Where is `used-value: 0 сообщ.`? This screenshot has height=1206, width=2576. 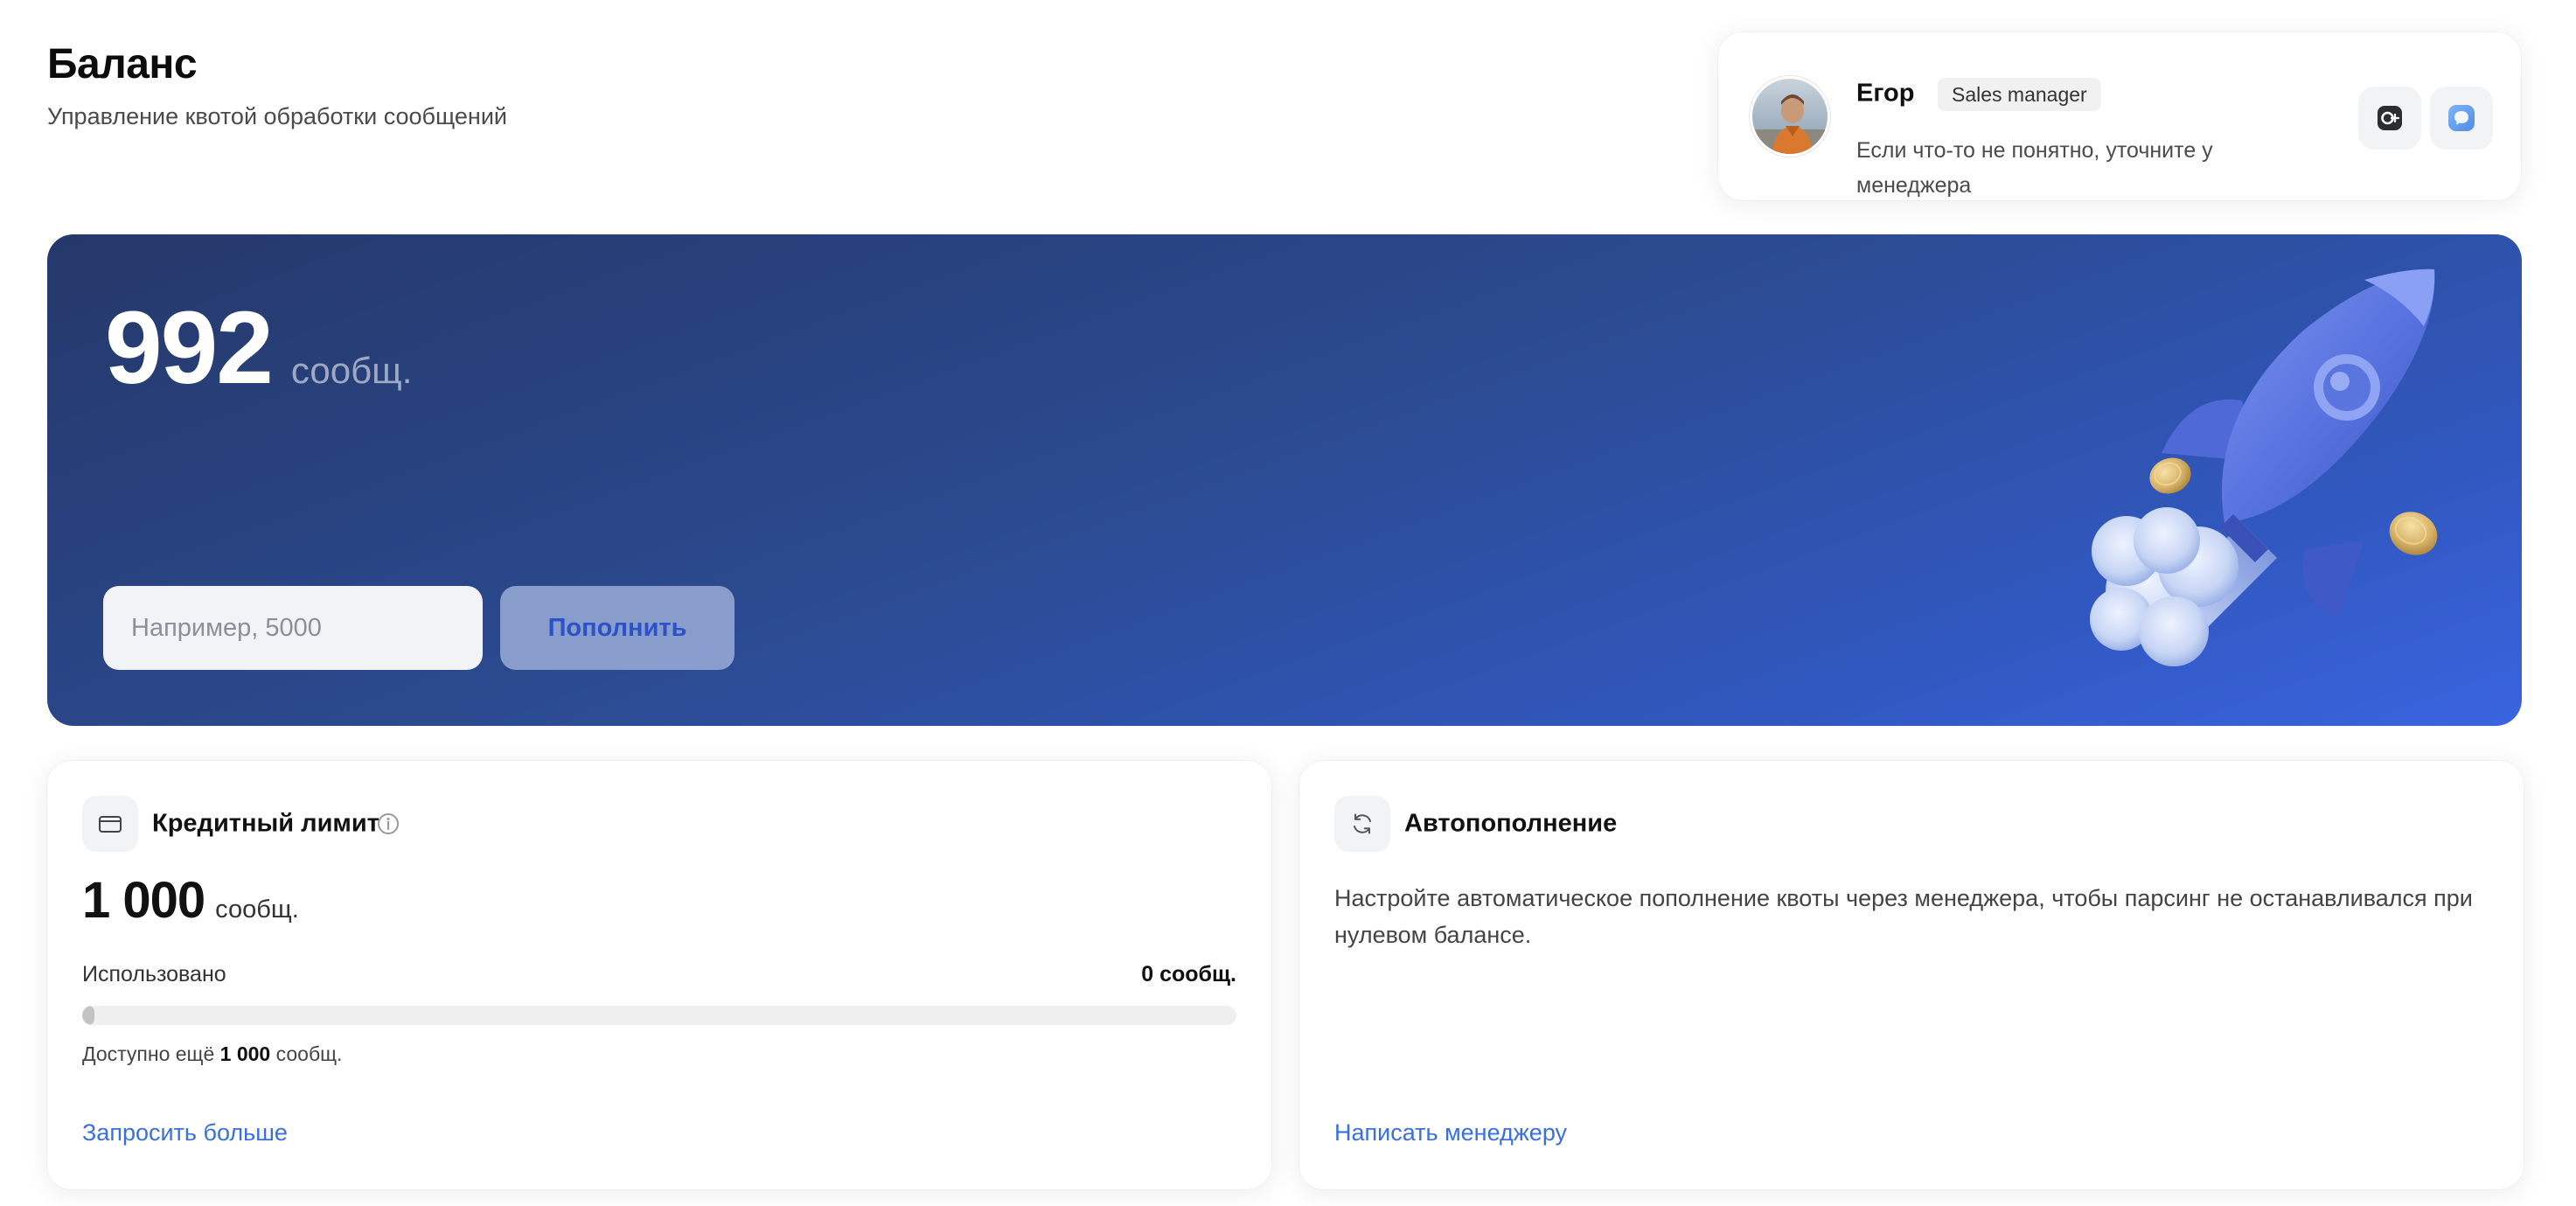
used-value: 0 сообщ. is located at coordinates (1188, 974).